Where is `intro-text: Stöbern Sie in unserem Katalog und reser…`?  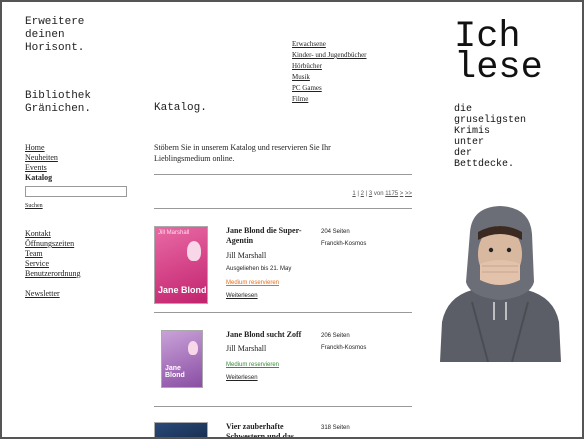 intro-text: Stöbern Sie in unserem Katalog und reser… is located at coordinates (242, 153).